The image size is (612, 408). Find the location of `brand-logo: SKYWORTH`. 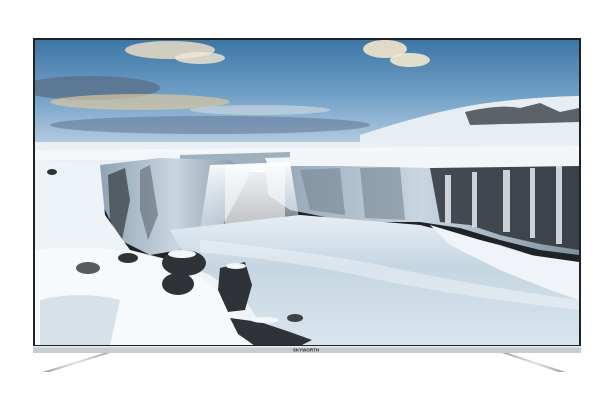

brand-logo: SKYWORTH is located at coordinates (306, 350).